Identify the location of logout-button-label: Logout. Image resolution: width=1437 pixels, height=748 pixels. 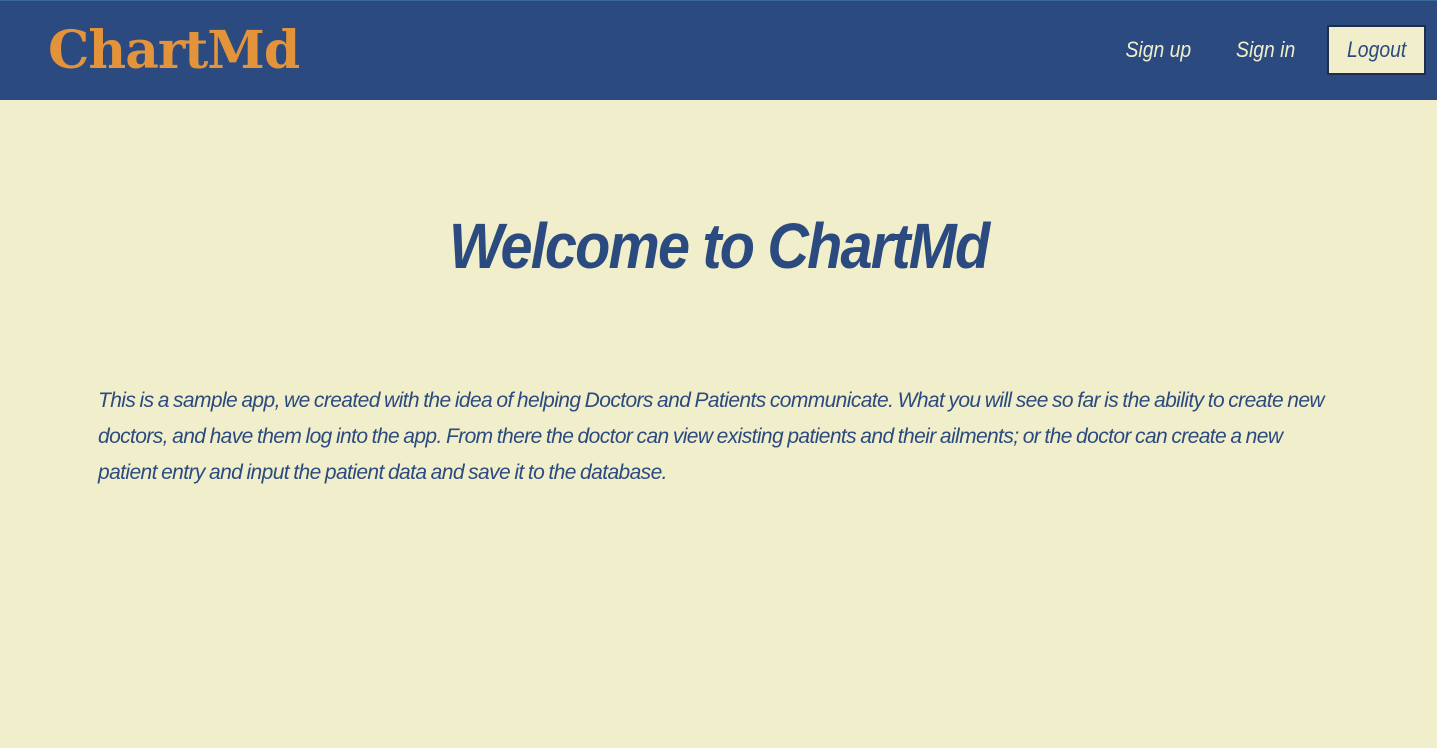
(1376, 49).